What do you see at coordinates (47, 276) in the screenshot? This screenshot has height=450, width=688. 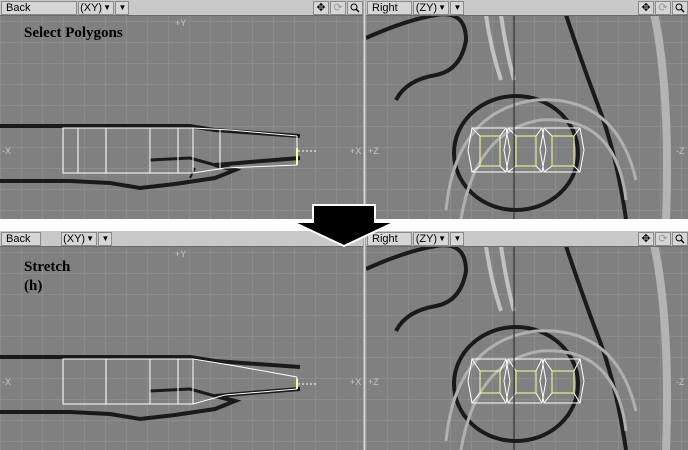 I see `step-caption: Stretch (h)` at bounding box center [47, 276].